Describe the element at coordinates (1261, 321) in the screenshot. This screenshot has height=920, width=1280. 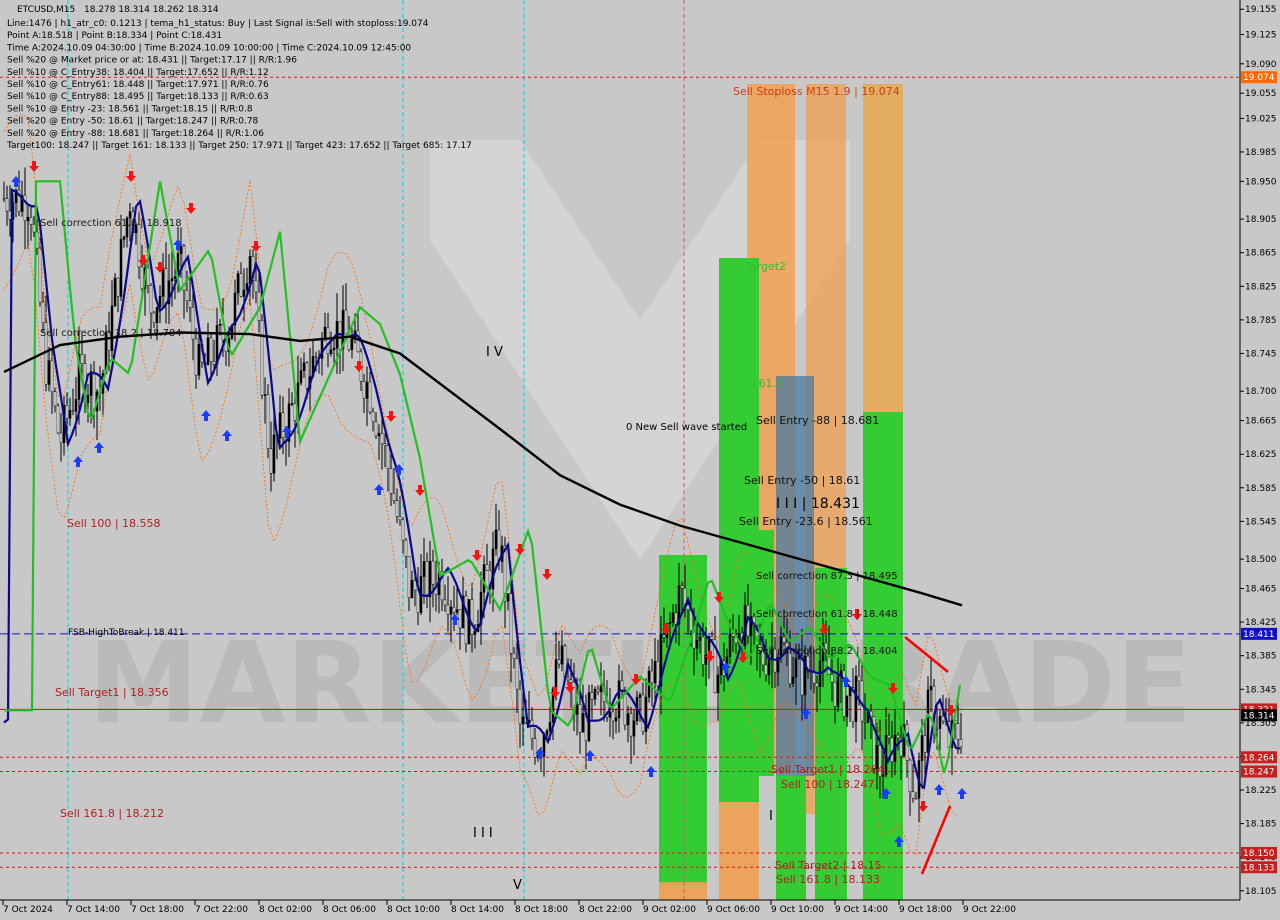
I see `y-tick-label: 18.785` at that location.